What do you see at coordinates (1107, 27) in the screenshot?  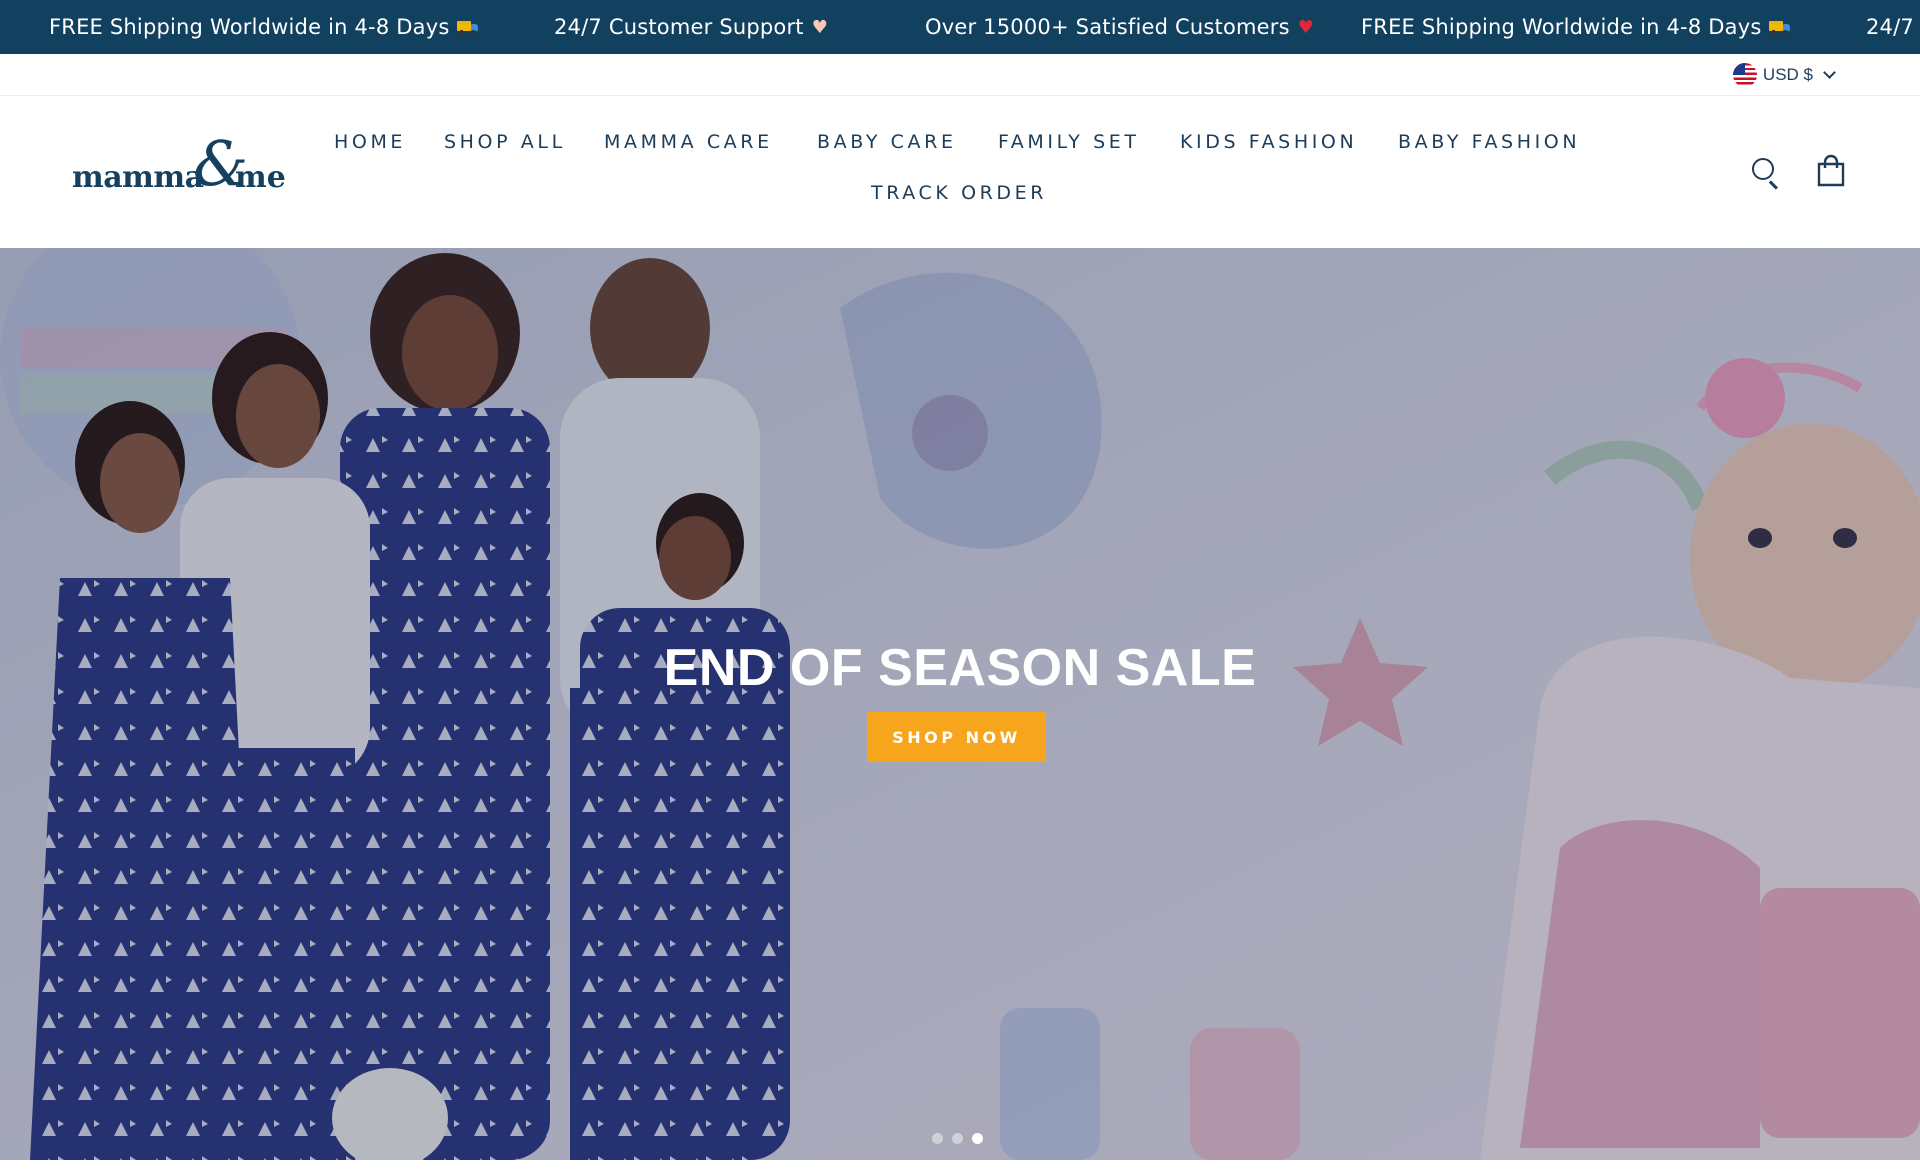 I see `announcement-text: Over 15000+ Satisfied Customers` at bounding box center [1107, 27].